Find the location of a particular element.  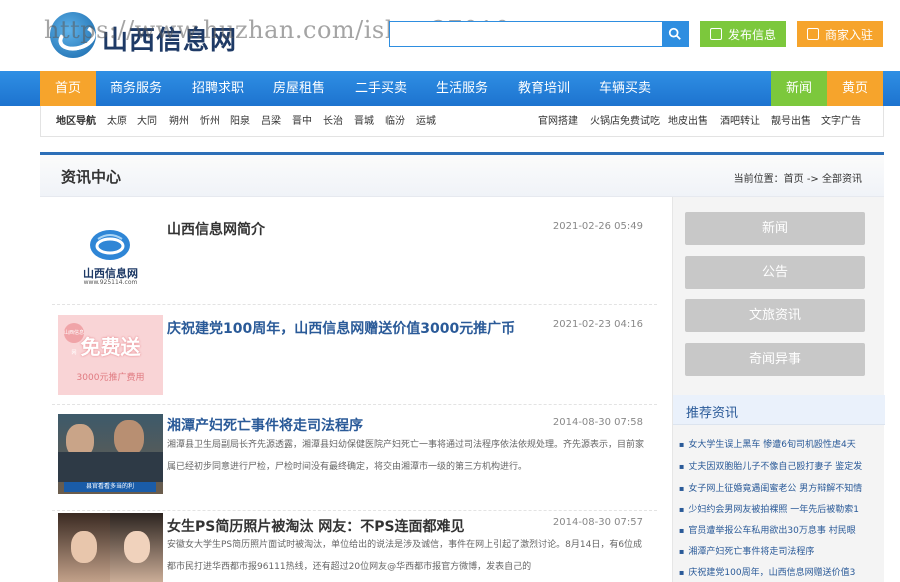

recommended-header: 推荐资讯 is located at coordinates (779, 410).